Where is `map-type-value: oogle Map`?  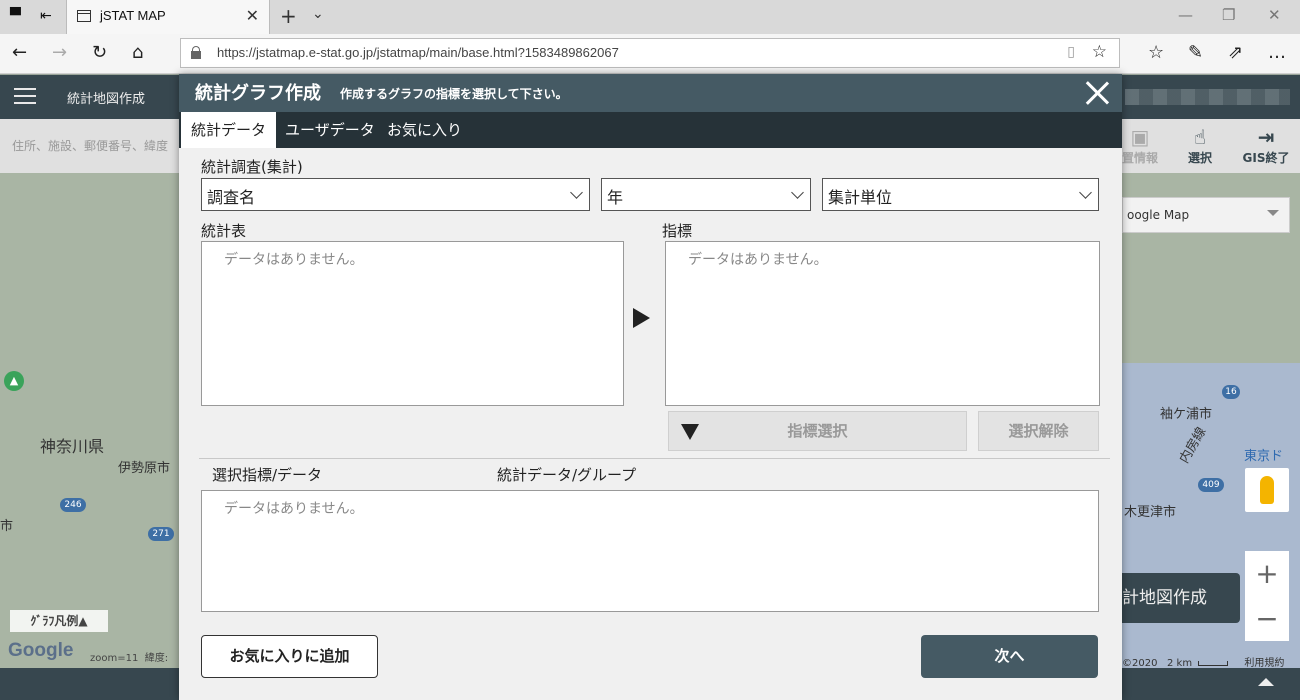 map-type-value: oogle Map is located at coordinates (1158, 215).